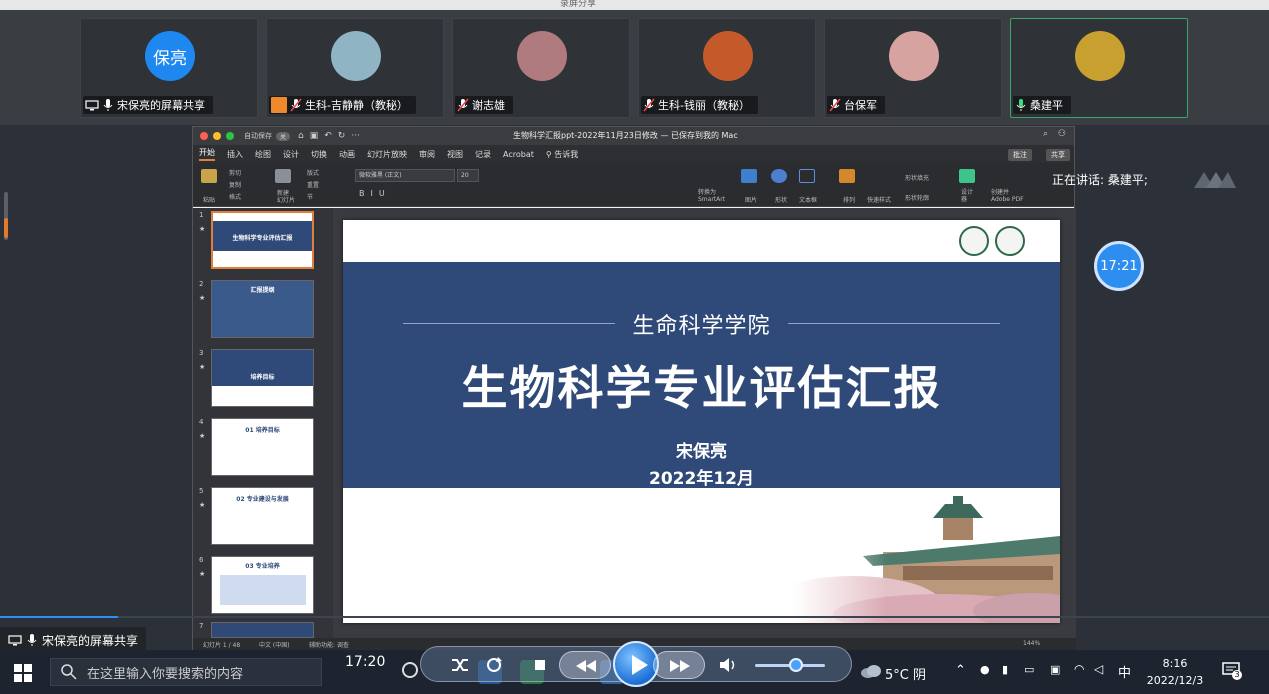 This screenshot has width=1269, height=694. Describe the element at coordinates (1124, 671) in the screenshot. I see `ime-indicator: 中` at that location.